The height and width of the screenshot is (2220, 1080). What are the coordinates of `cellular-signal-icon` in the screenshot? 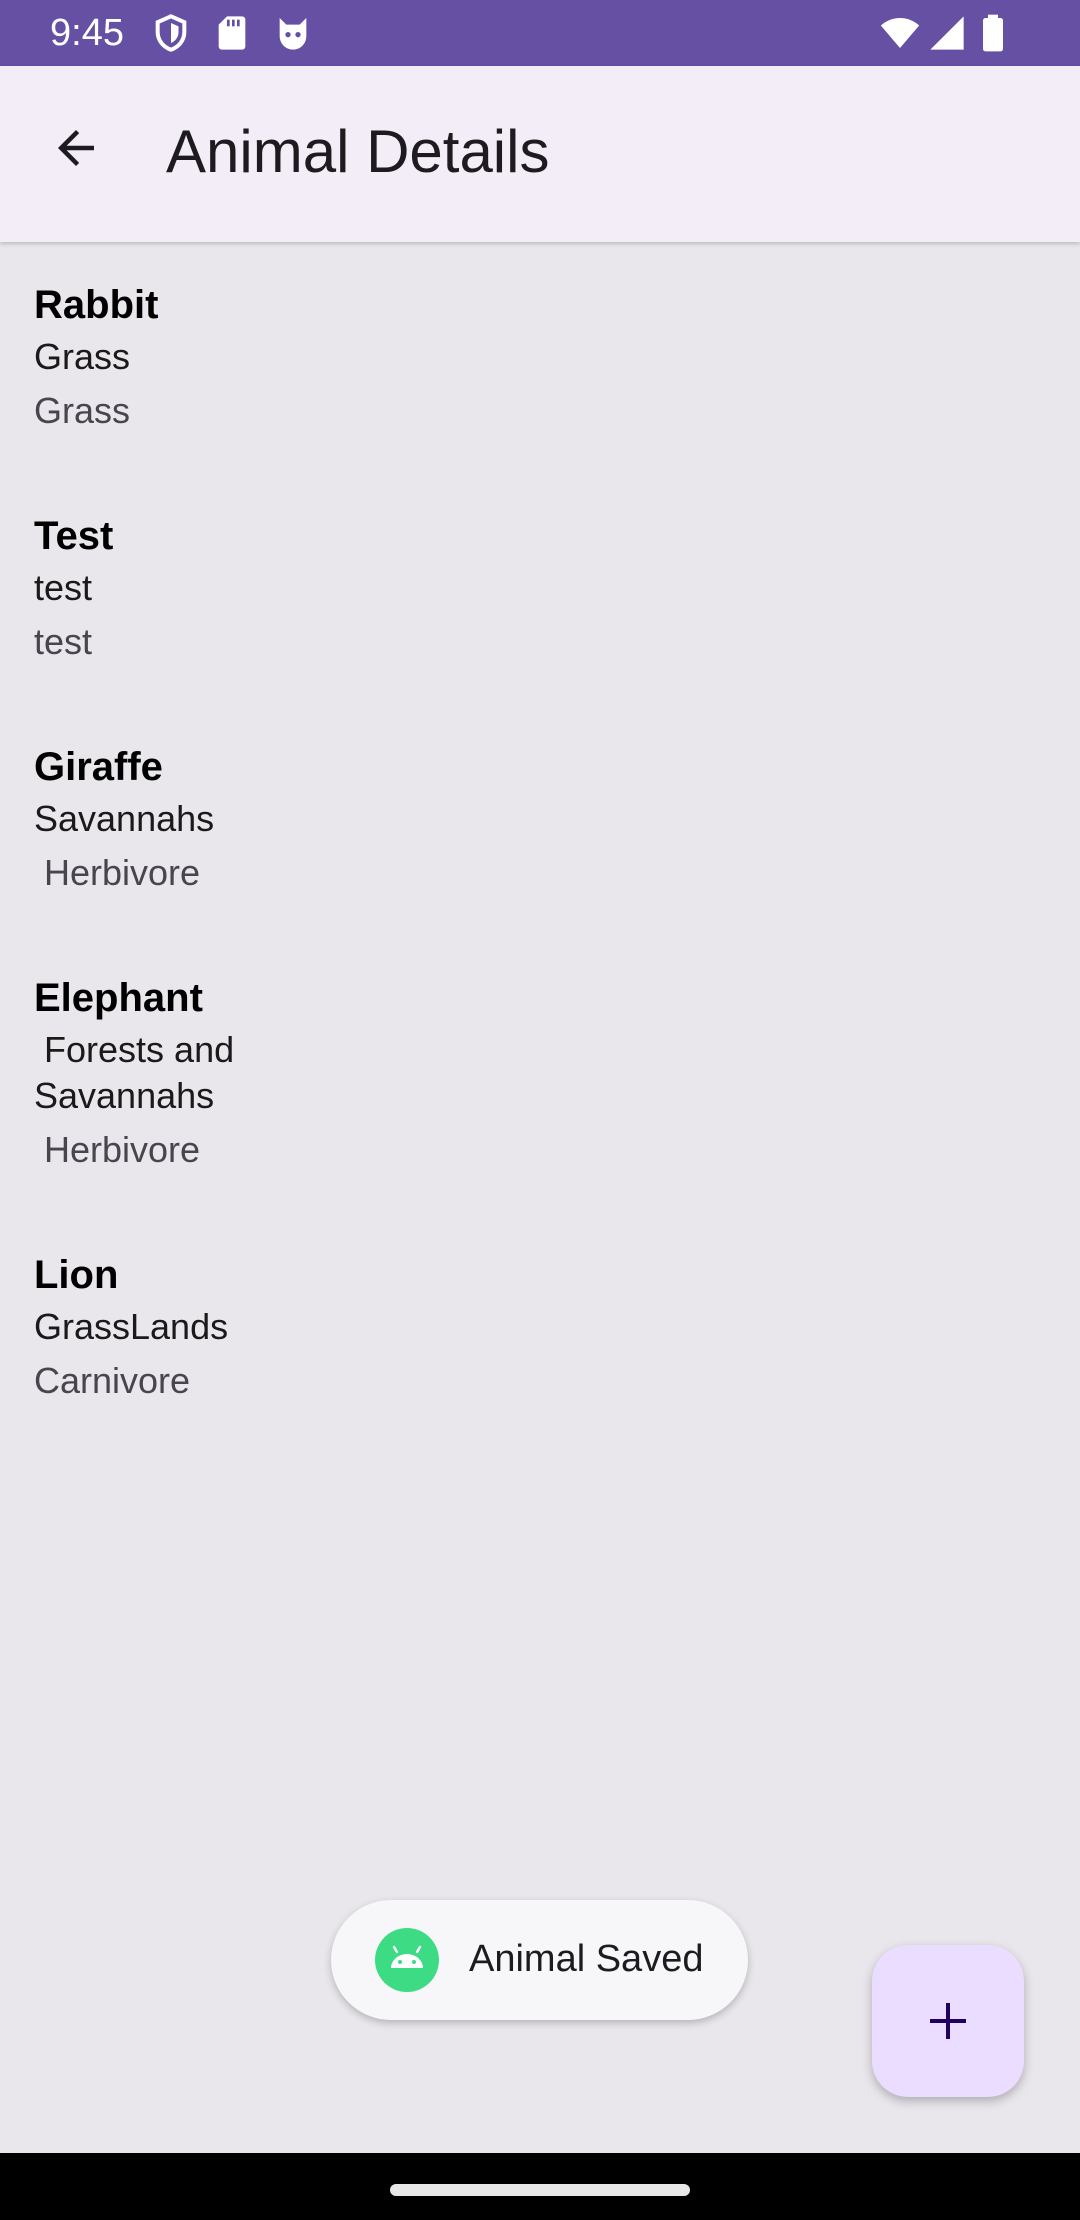 It's located at (947, 33).